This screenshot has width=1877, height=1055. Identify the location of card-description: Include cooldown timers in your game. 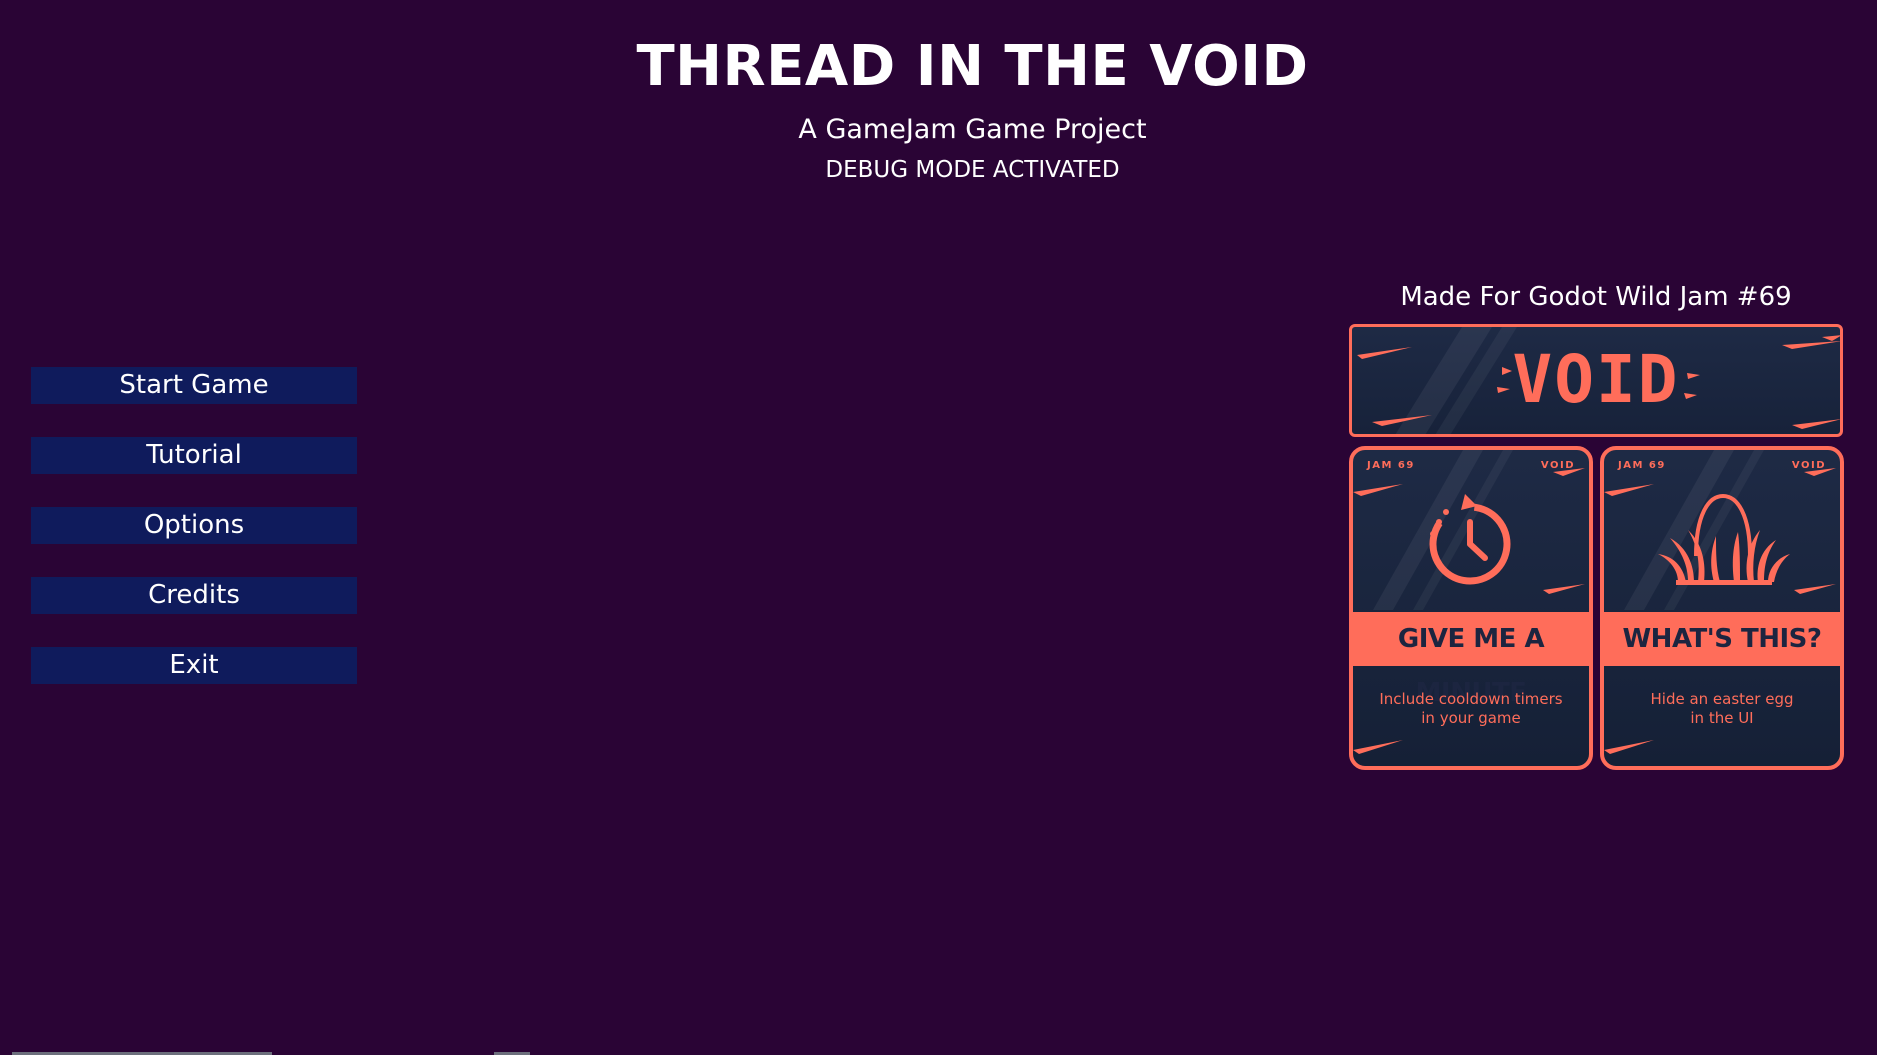
(1471, 709).